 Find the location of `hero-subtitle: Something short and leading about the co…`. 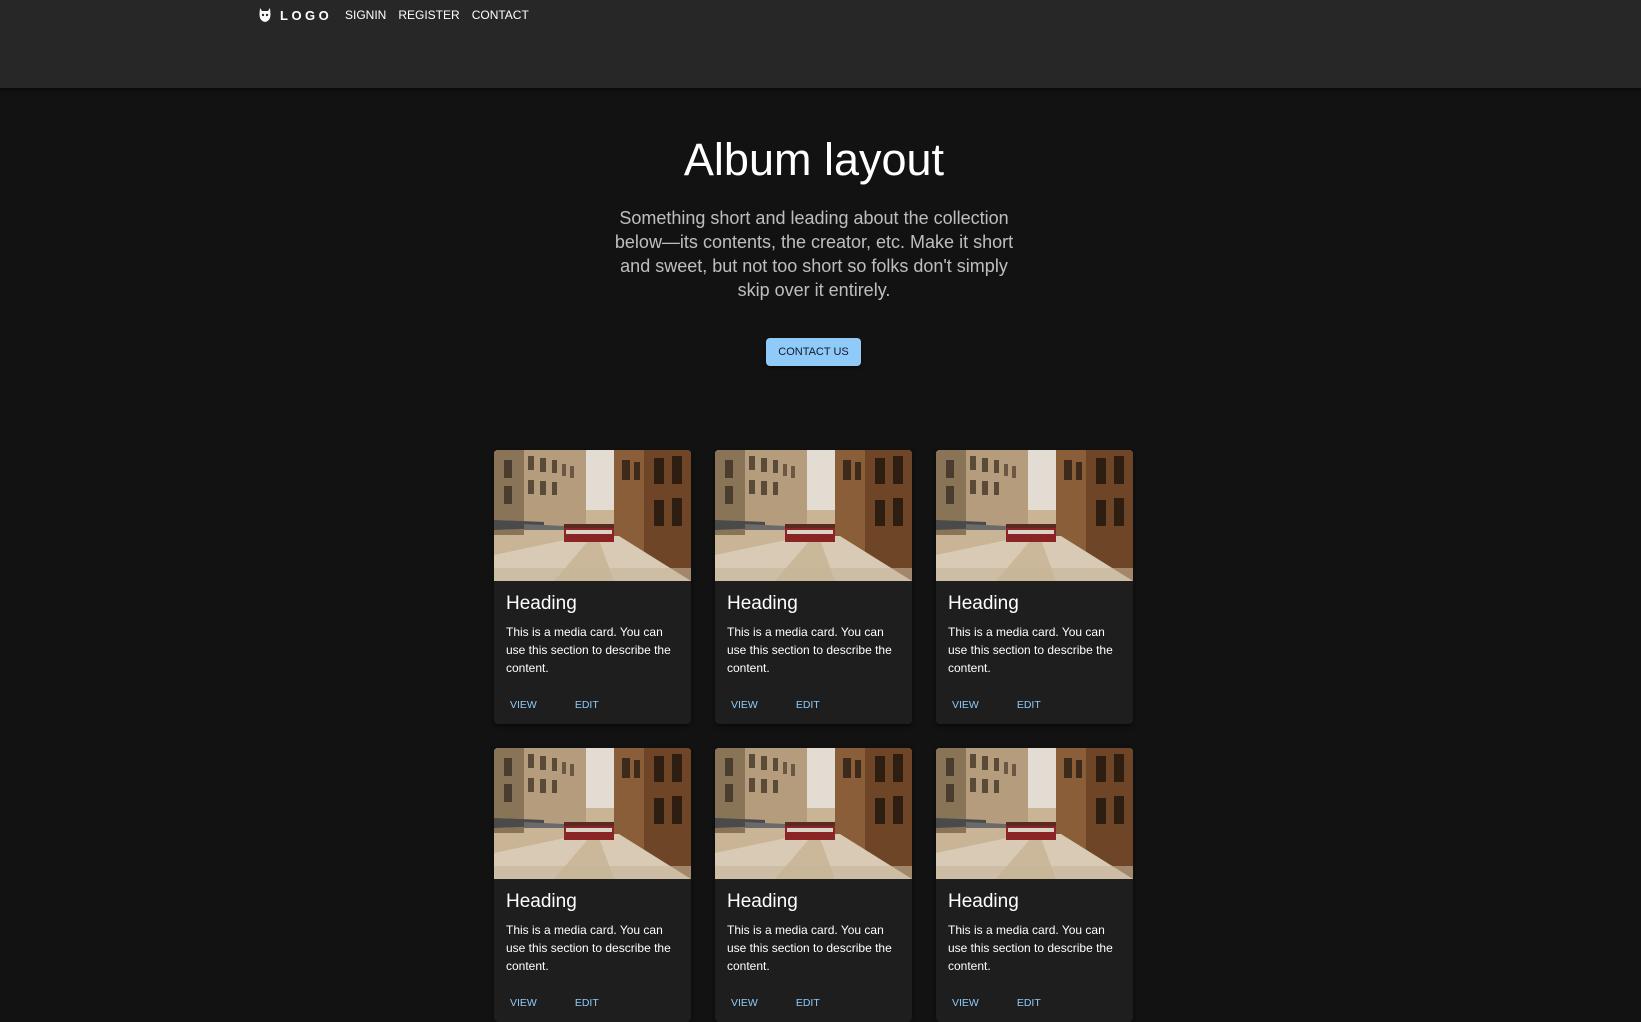

hero-subtitle: Something short and leading about the co… is located at coordinates (814, 254).